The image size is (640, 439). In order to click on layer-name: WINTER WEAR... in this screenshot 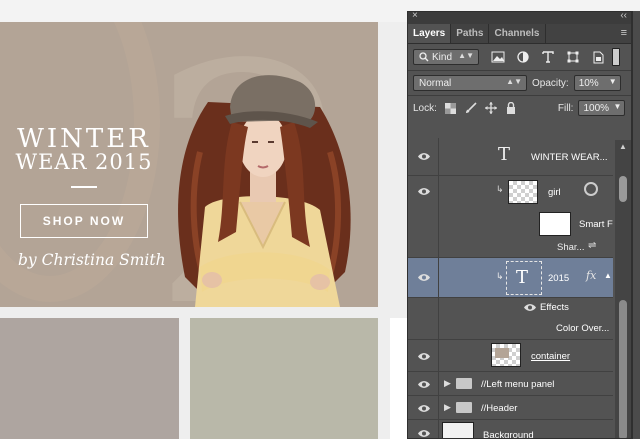, I will do `click(569, 157)`.